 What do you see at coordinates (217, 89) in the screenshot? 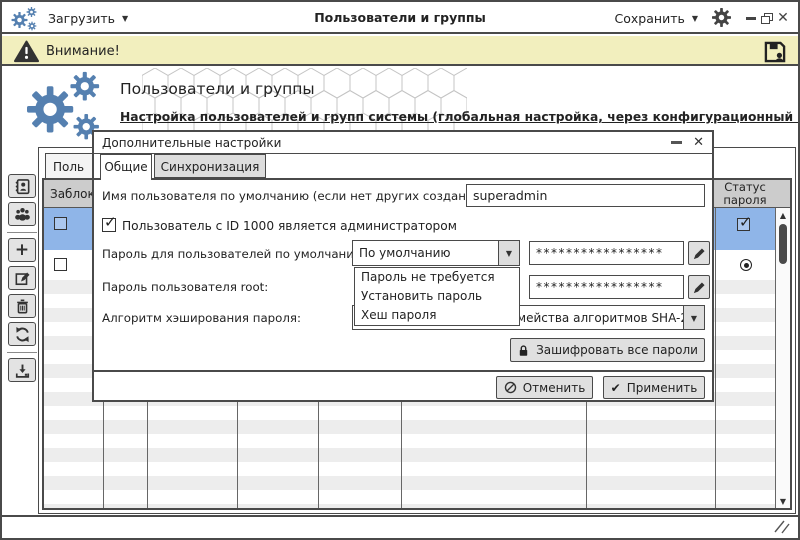
I see `page-title: Пользователи и группы` at bounding box center [217, 89].